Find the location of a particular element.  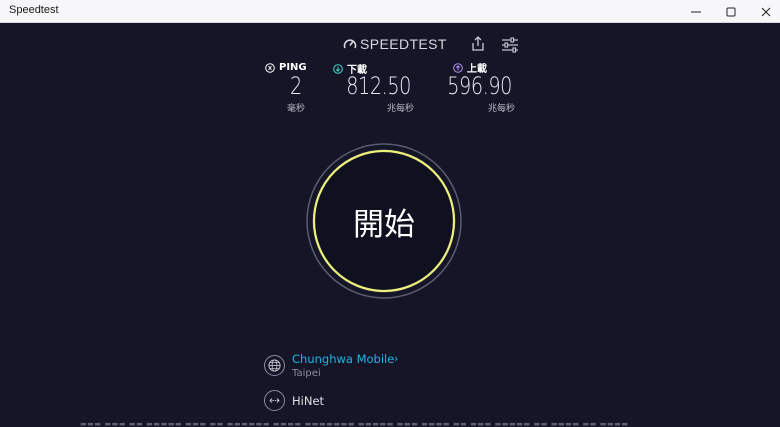

server-name: HiNet is located at coordinates (308, 401).